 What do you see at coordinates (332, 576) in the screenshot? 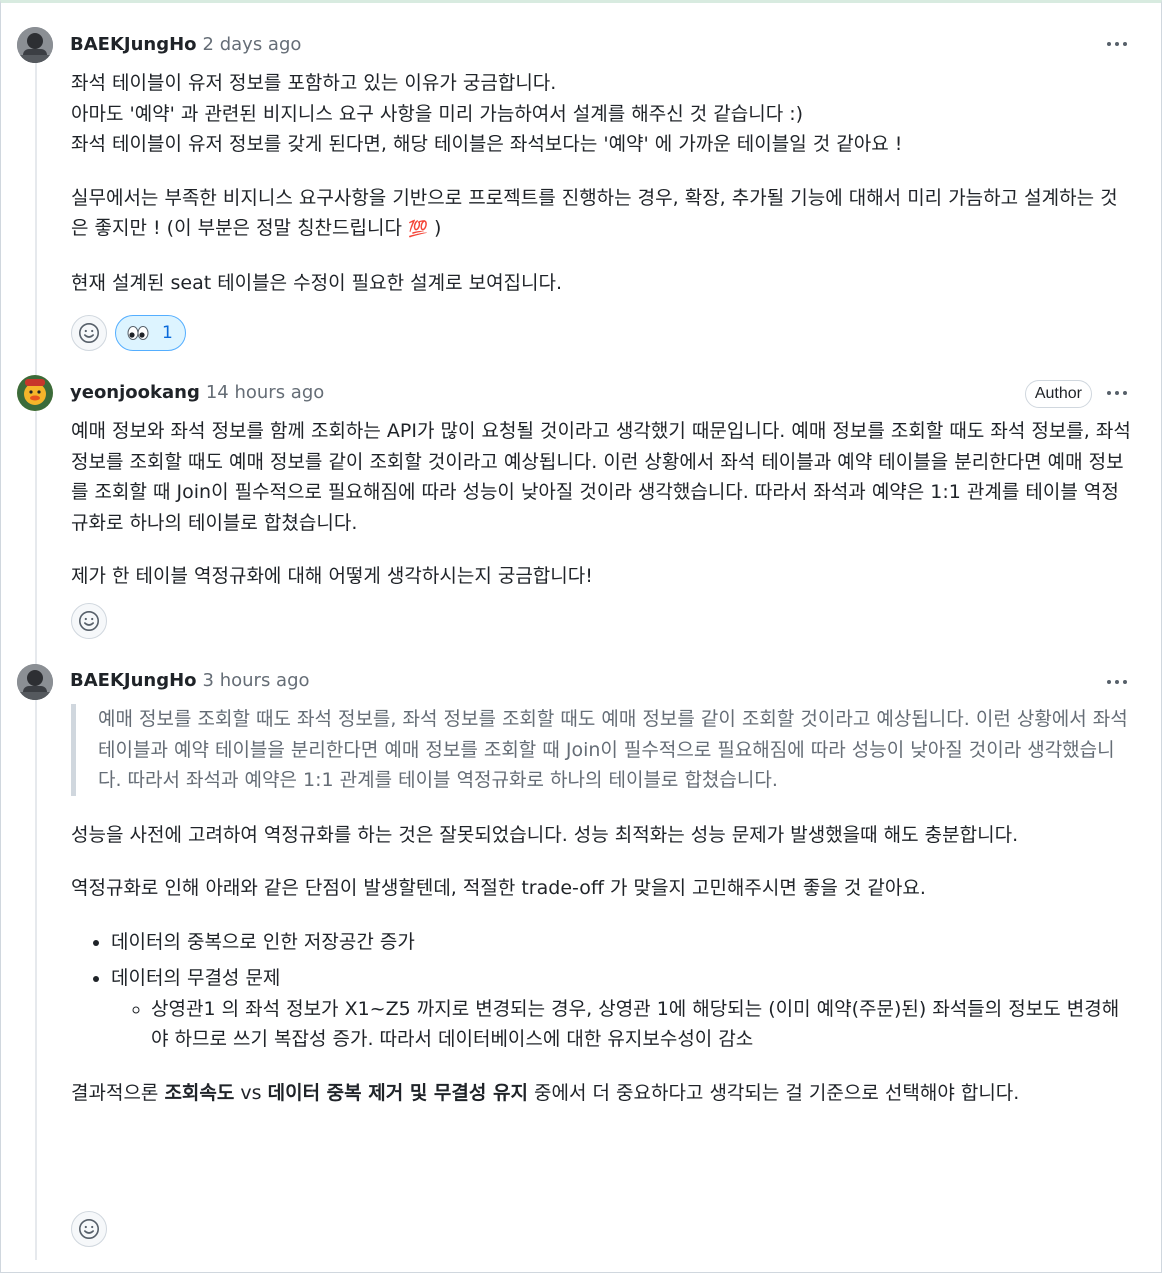
I see `paragraph-text: 제가 한 테이블 역정규화에 대해 어떻게 생각하시는지 궁금합니다!` at bounding box center [332, 576].